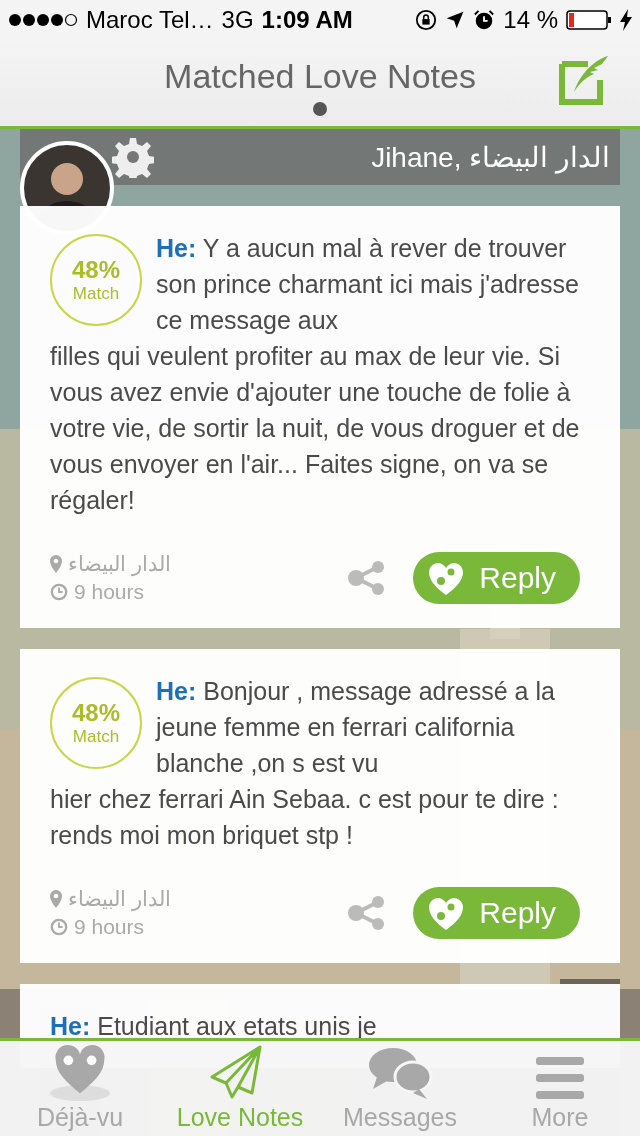  What do you see at coordinates (368, 284) in the screenshot?
I see `note-text: He: Y a aucun mal à rever de trouver son prince charmant ici mais j'adresse ce message aux` at bounding box center [368, 284].